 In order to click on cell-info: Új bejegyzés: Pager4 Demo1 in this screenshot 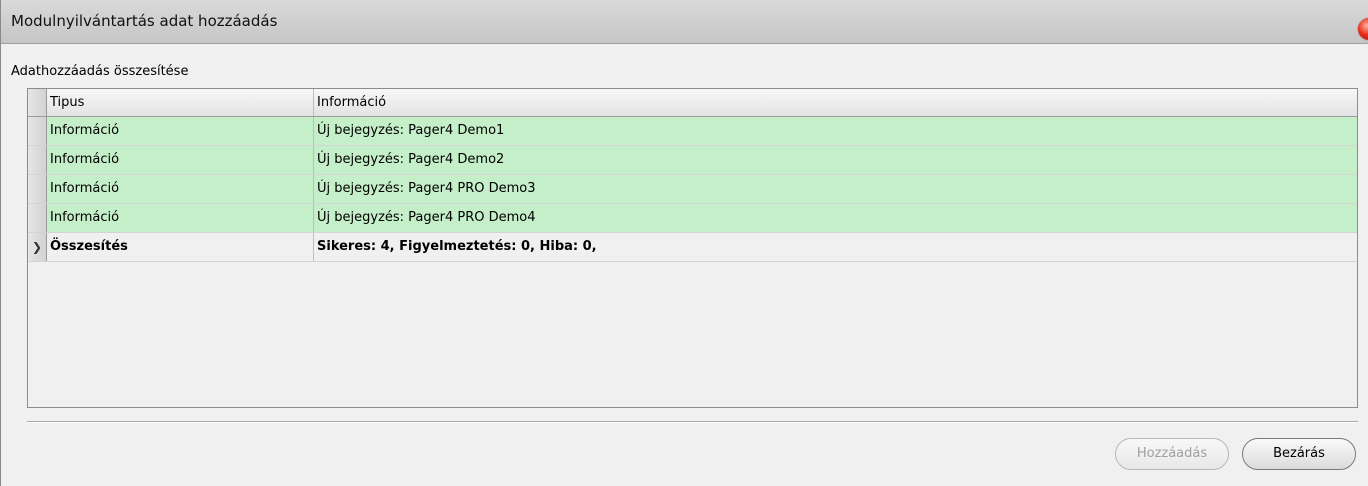, I will do `click(411, 130)`.